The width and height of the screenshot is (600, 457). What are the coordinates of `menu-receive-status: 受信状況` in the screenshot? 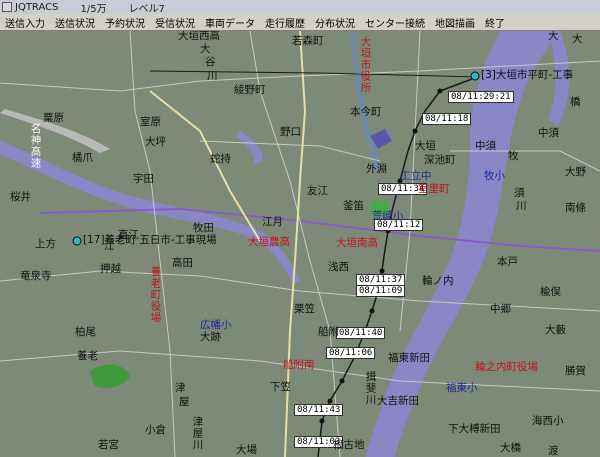 It's located at (175, 22).